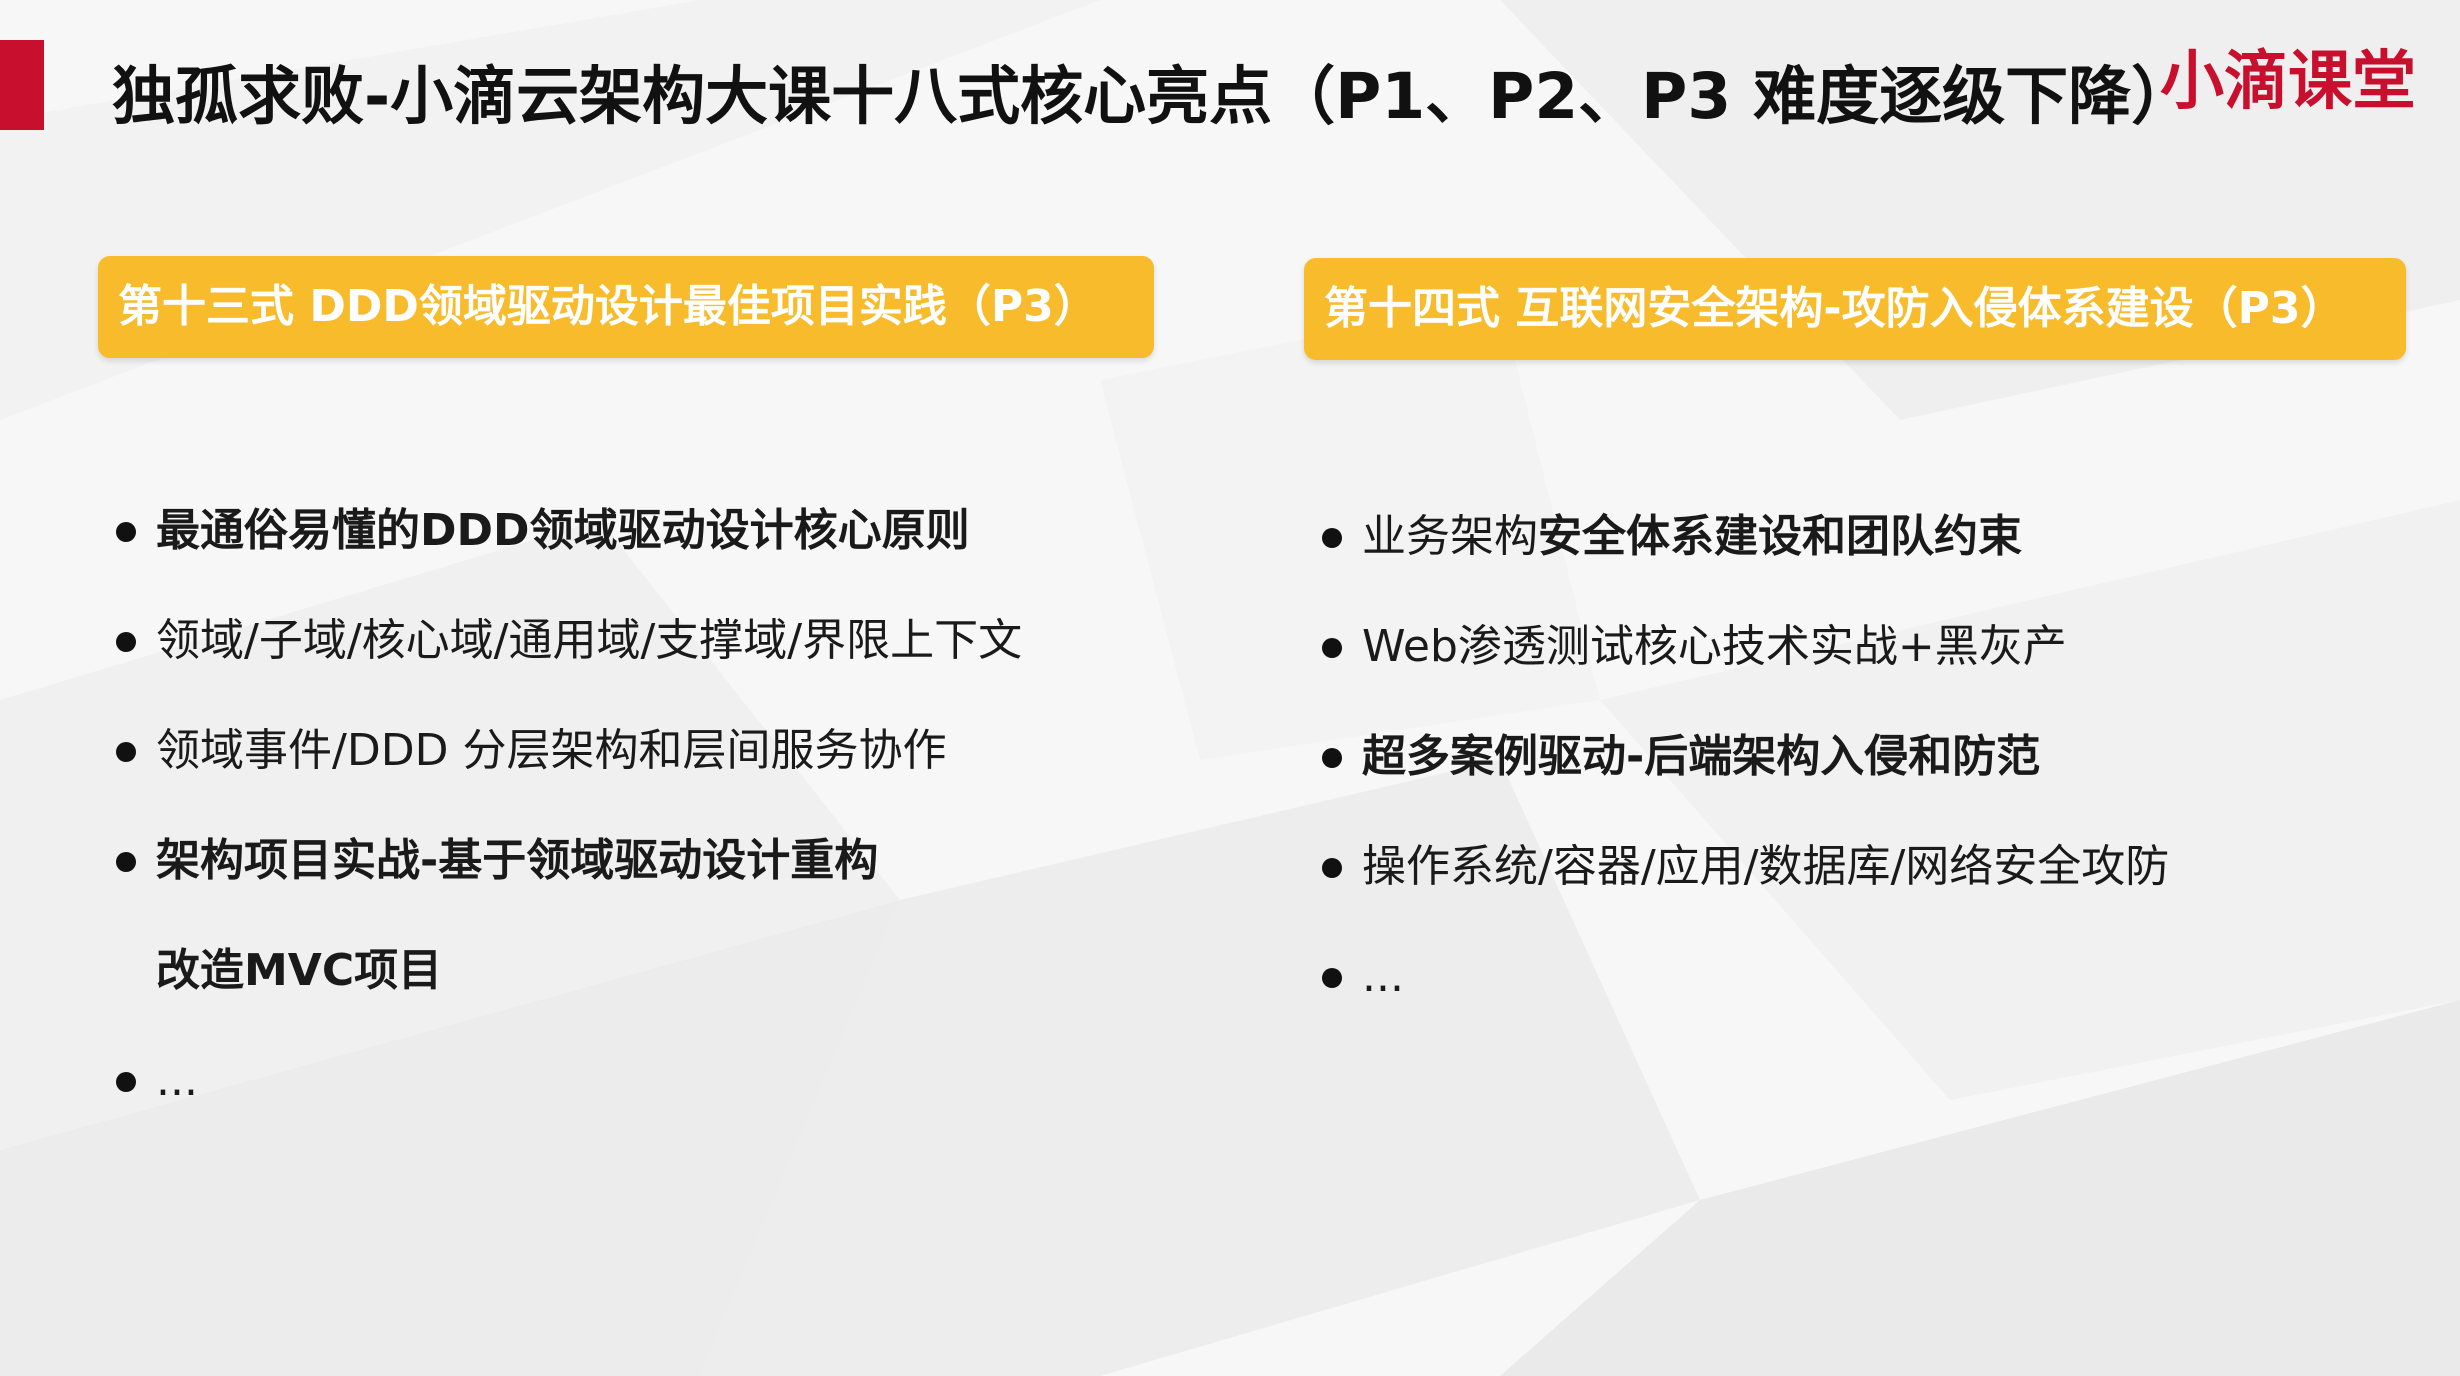  Describe the element at coordinates (299, 970) in the screenshot. I see `list-item-bold-text: 改造MVC项目` at that location.